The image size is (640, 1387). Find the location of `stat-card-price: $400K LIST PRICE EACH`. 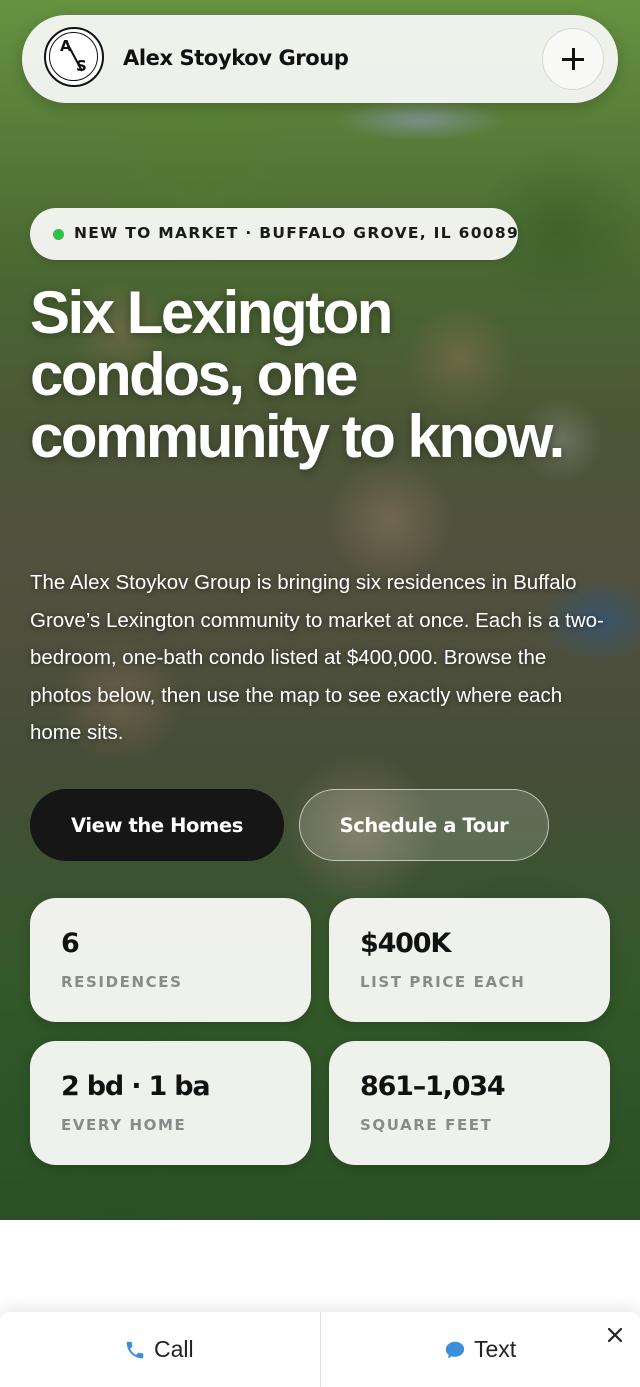

stat-card-price: $400K LIST PRICE EACH is located at coordinates (469, 960).